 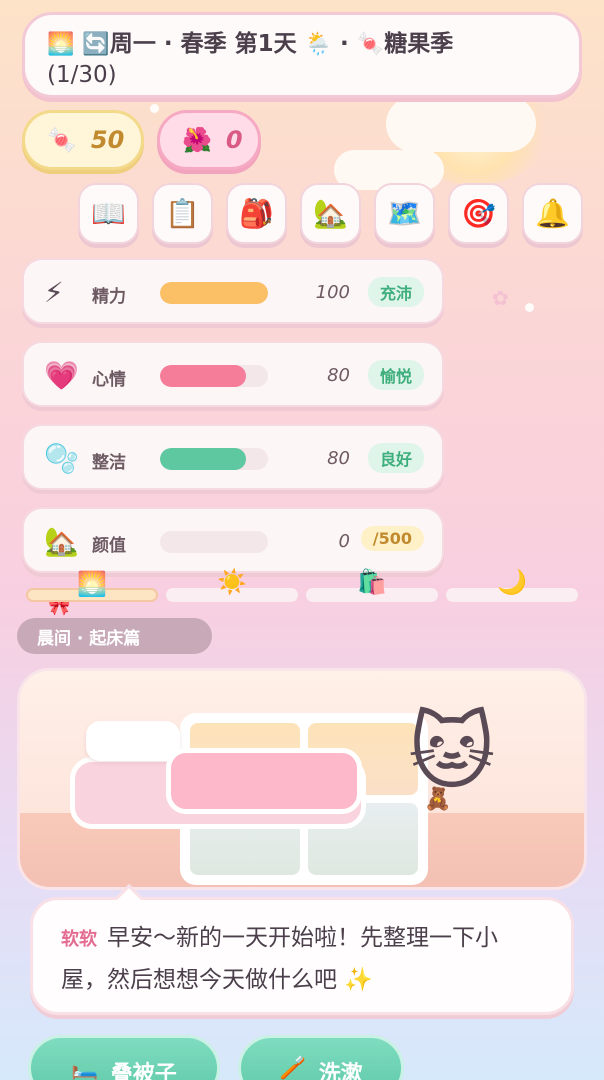 I want to click on backpack-button: 🎒, so click(x=256, y=213).